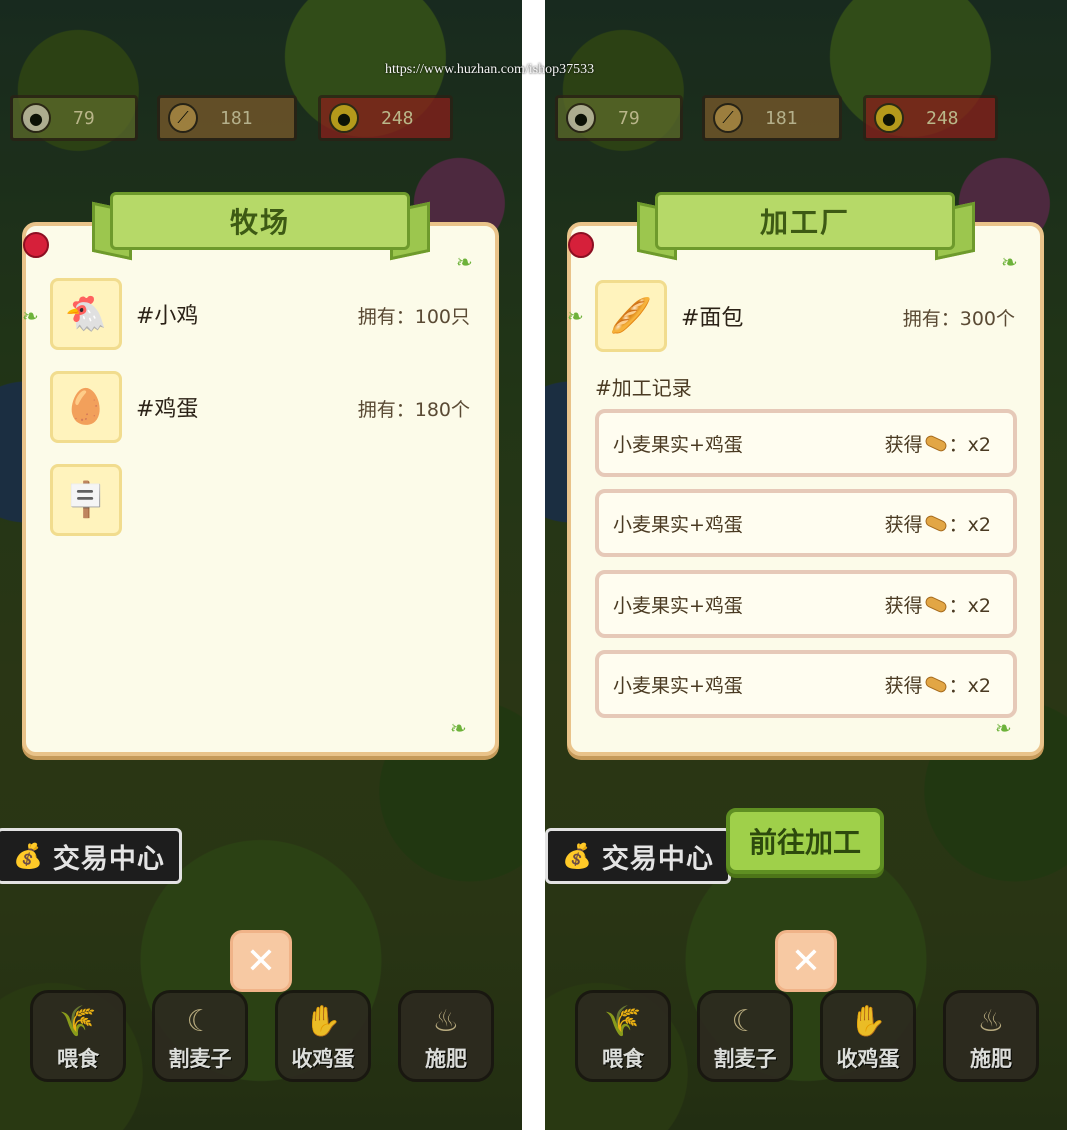 Image resolution: width=1067 pixels, height=1130 pixels. Describe the element at coordinates (490, 69) in the screenshot. I see `watermark-url: https://www.huzhan.com/ishop37533` at that location.